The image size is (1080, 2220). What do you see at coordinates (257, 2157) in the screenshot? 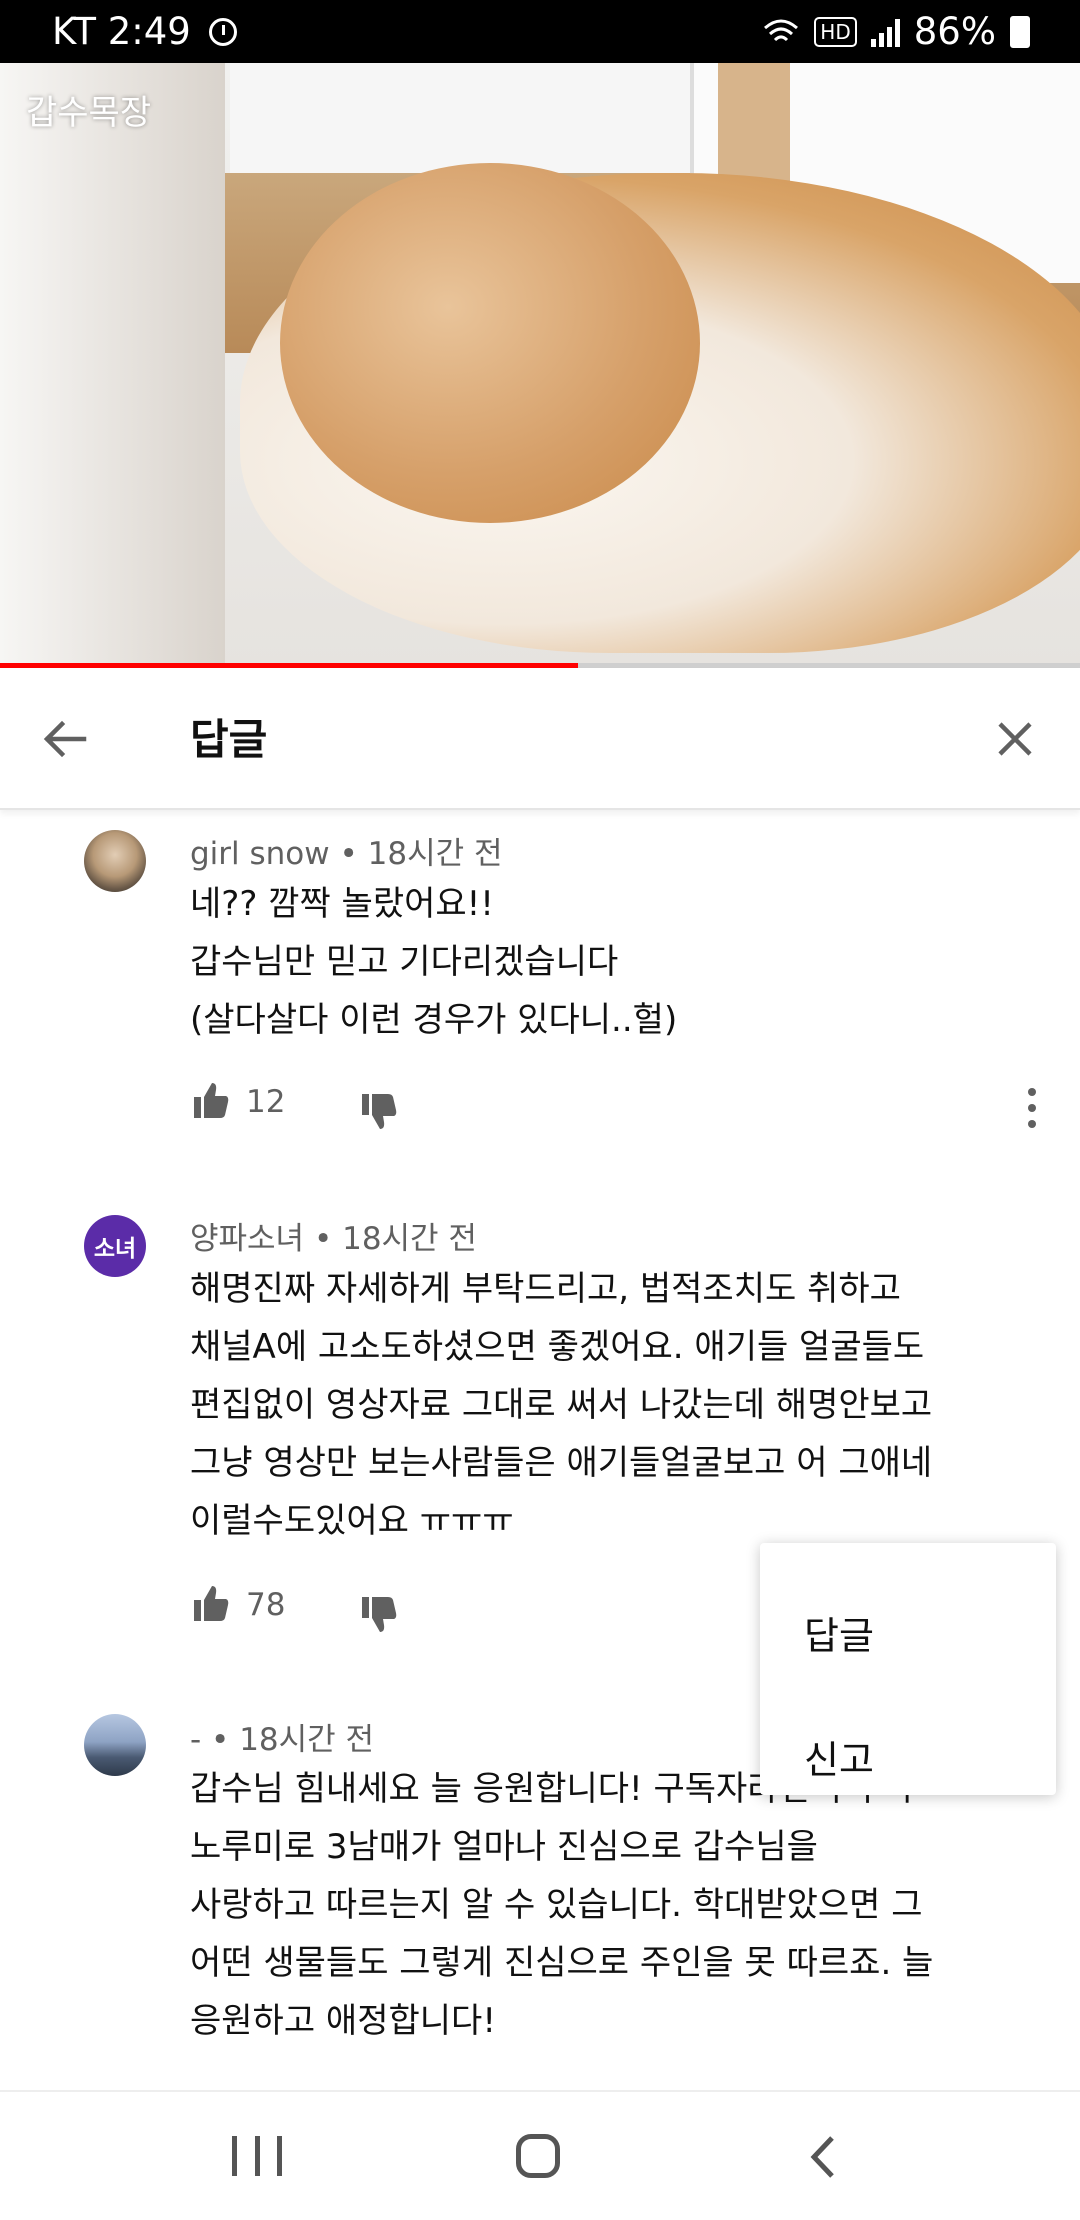
I see `recent-apps-icon` at bounding box center [257, 2157].